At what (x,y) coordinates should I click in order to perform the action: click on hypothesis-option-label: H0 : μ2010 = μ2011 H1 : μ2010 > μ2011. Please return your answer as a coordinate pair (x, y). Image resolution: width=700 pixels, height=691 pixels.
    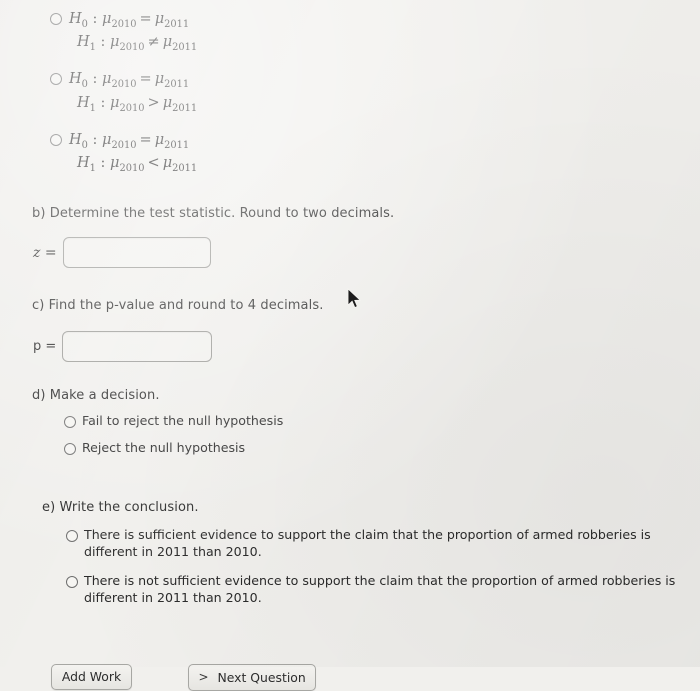
    Looking at the image, I should click on (133, 92).